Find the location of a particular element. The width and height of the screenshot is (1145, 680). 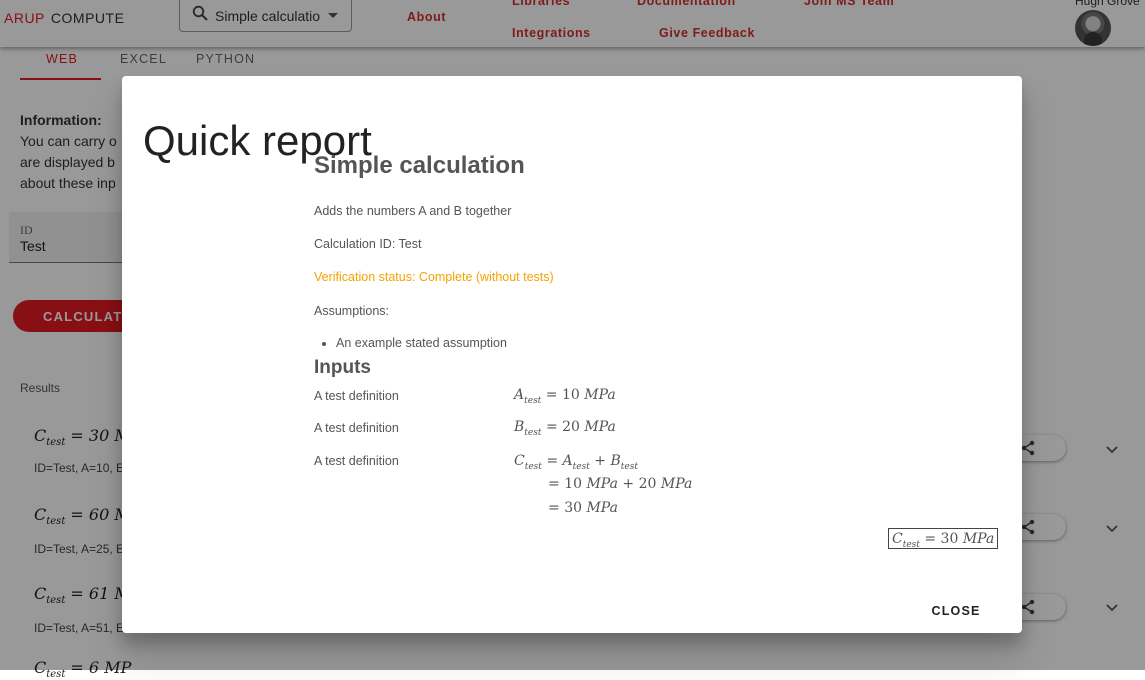

math-result-boxed: Ctest = 30 MPa is located at coordinates (943, 540).